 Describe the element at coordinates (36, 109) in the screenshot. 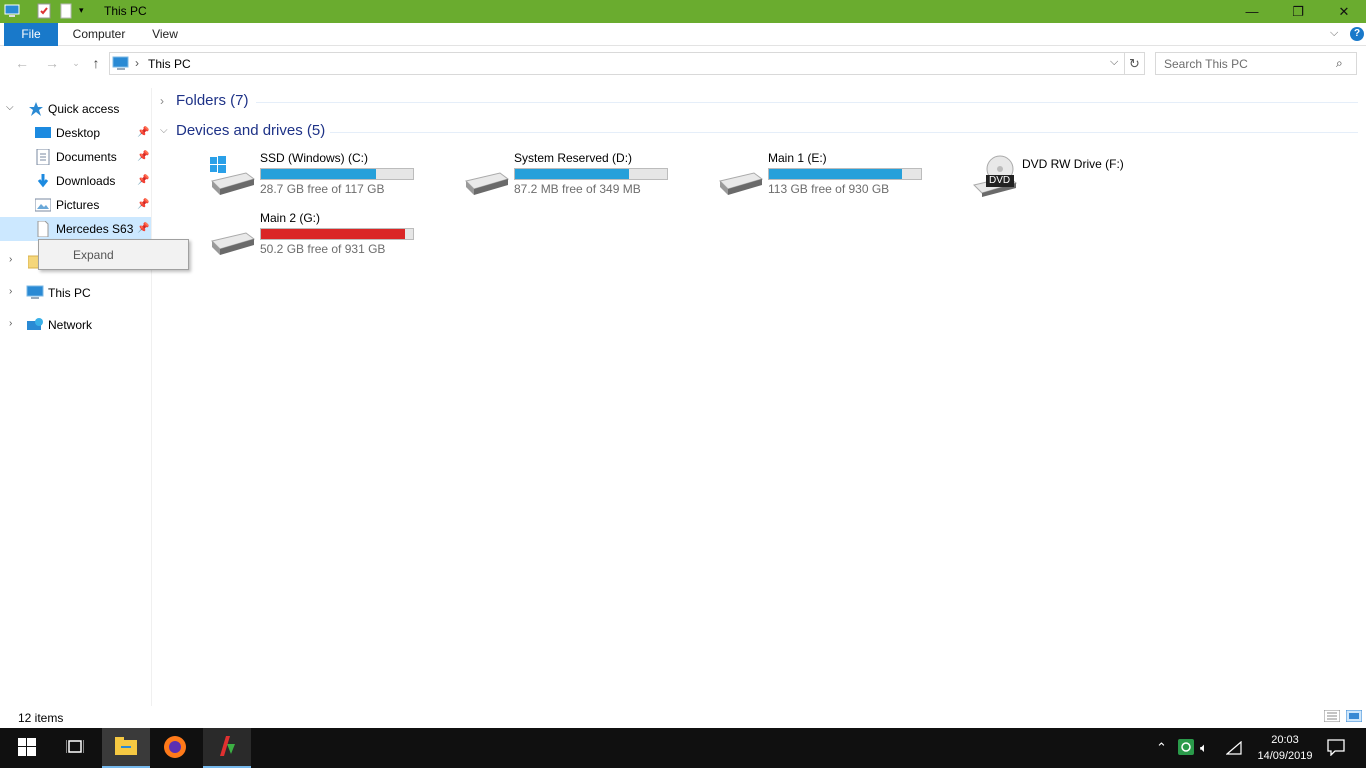

I see `star-icon` at that location.